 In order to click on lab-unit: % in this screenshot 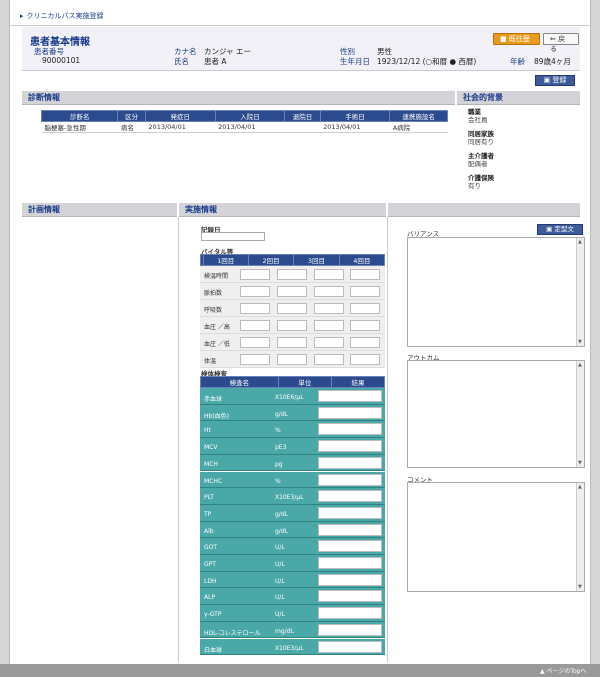, I will do `click(278, 481)`.